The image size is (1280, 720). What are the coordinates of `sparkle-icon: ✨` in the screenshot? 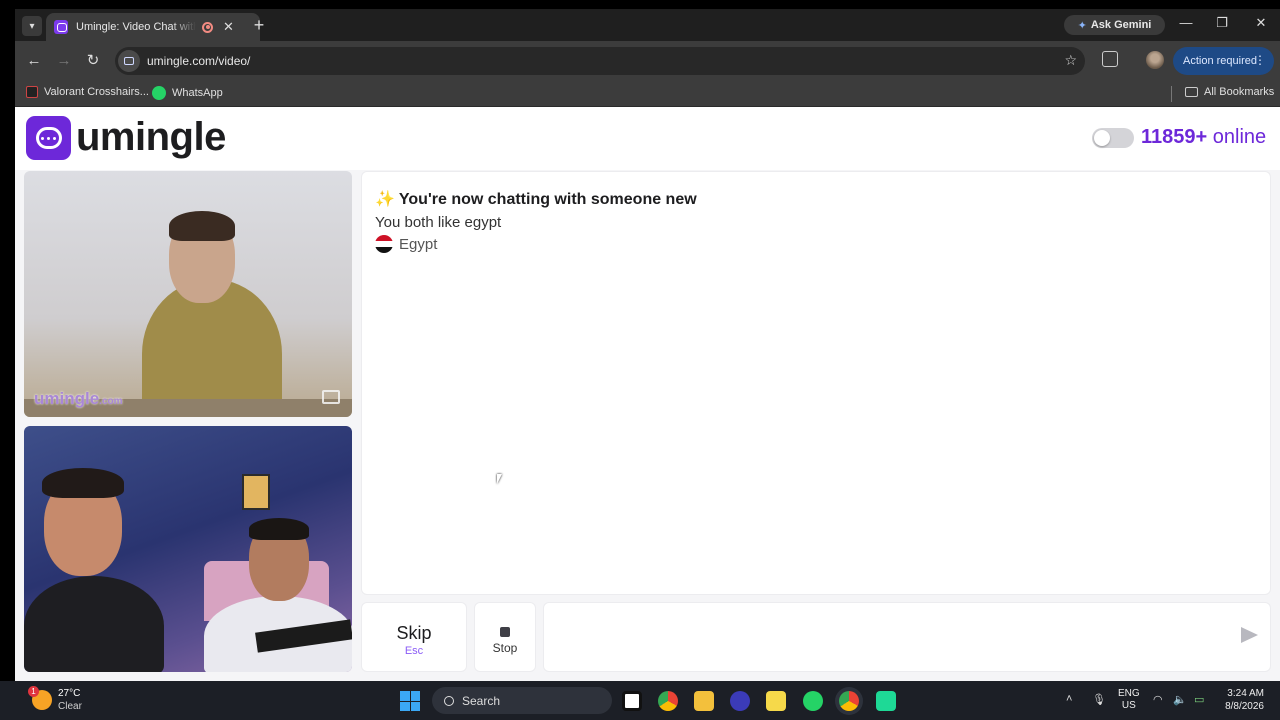 It's located at (385, 199).